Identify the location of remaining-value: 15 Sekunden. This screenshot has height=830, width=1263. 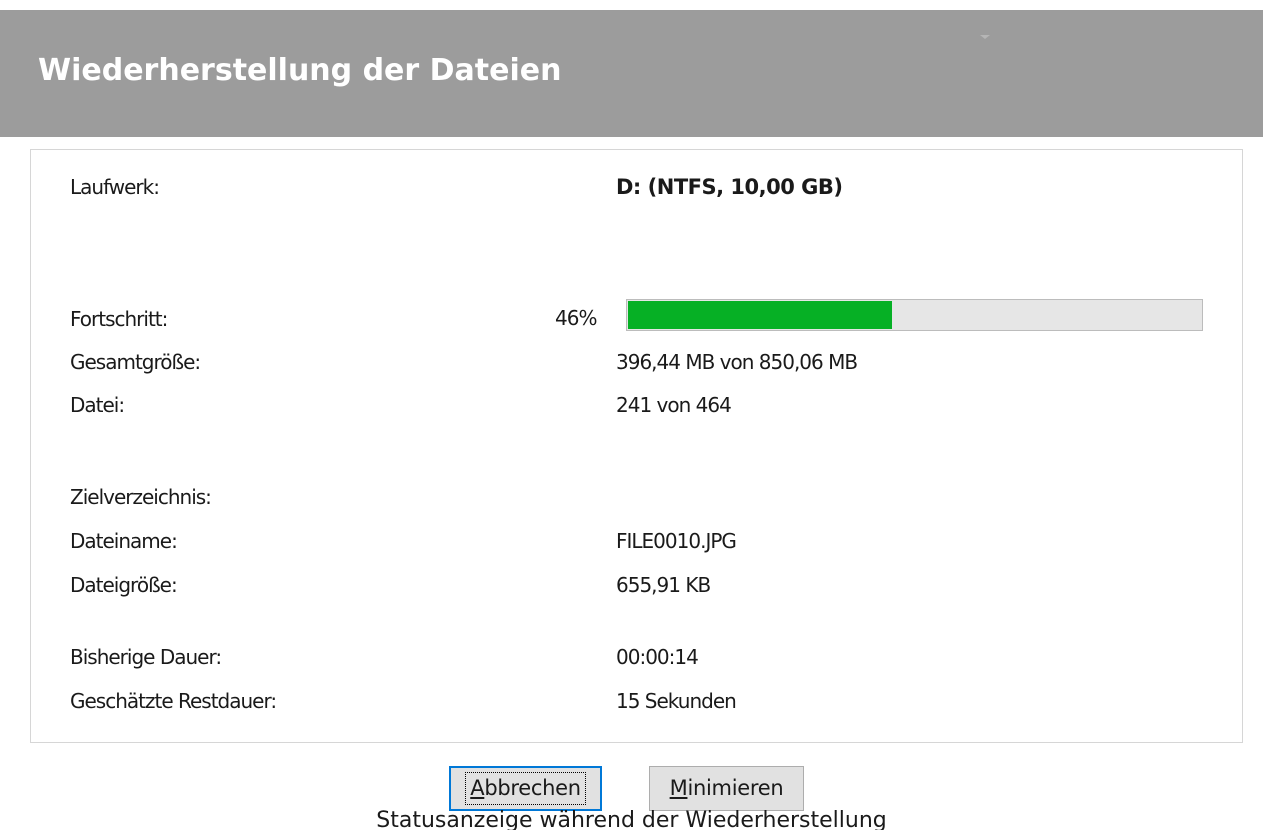
(676, 701).